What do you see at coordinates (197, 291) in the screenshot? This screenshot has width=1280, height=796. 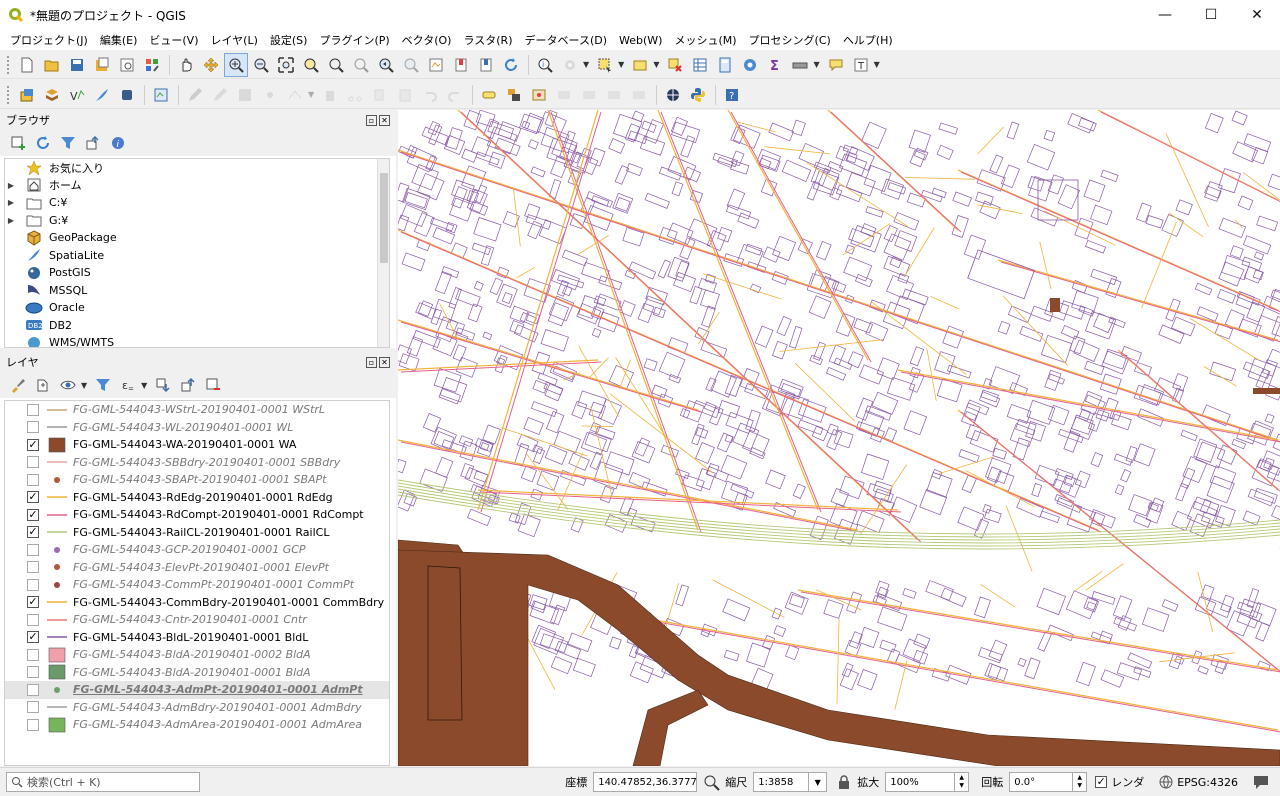 I see `browser-item-mssql: MSSQL` at bounding box center [197, 291].